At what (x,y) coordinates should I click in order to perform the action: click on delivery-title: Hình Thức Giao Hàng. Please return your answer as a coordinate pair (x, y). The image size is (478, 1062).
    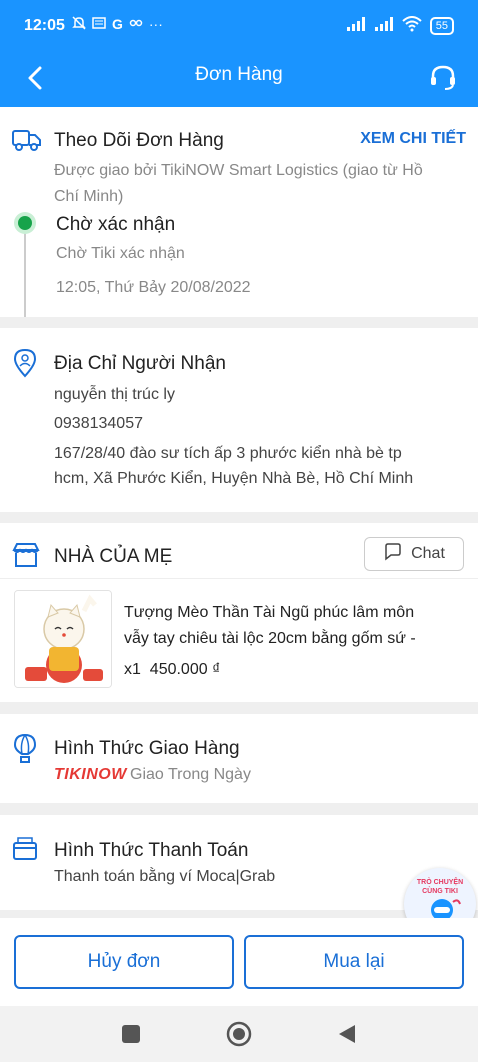
    Looking at the image, I should click on (147, 748).